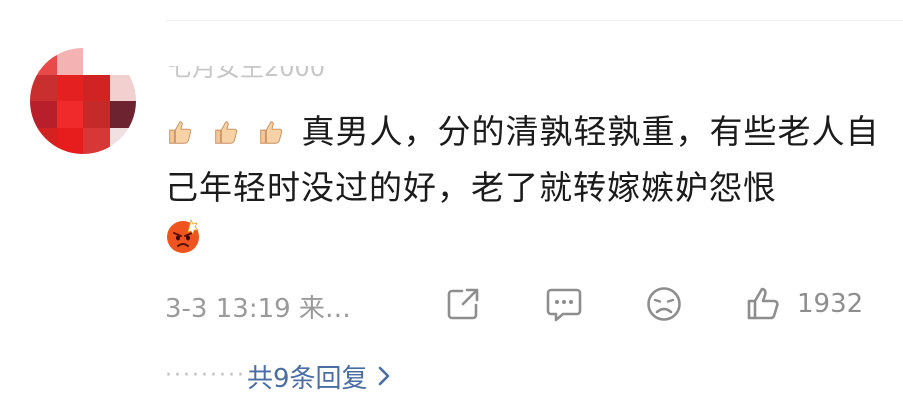 The height and width of the screenshot is (417, 903). I want to click on view-replies-link: 共9条回复, so click(307, 376).